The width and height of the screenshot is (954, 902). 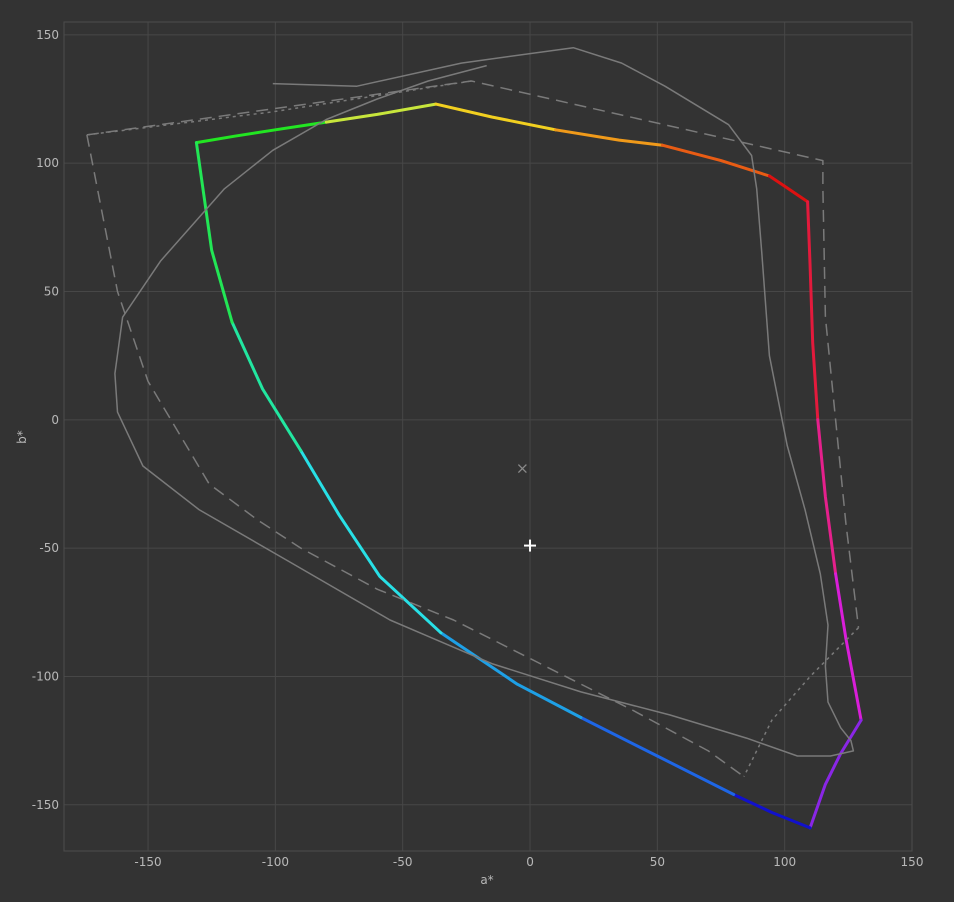 What do you see at coordinates (22, 437) in the screenshot?
I see `y-axis-label: b*` at bounding box center [22, 437].